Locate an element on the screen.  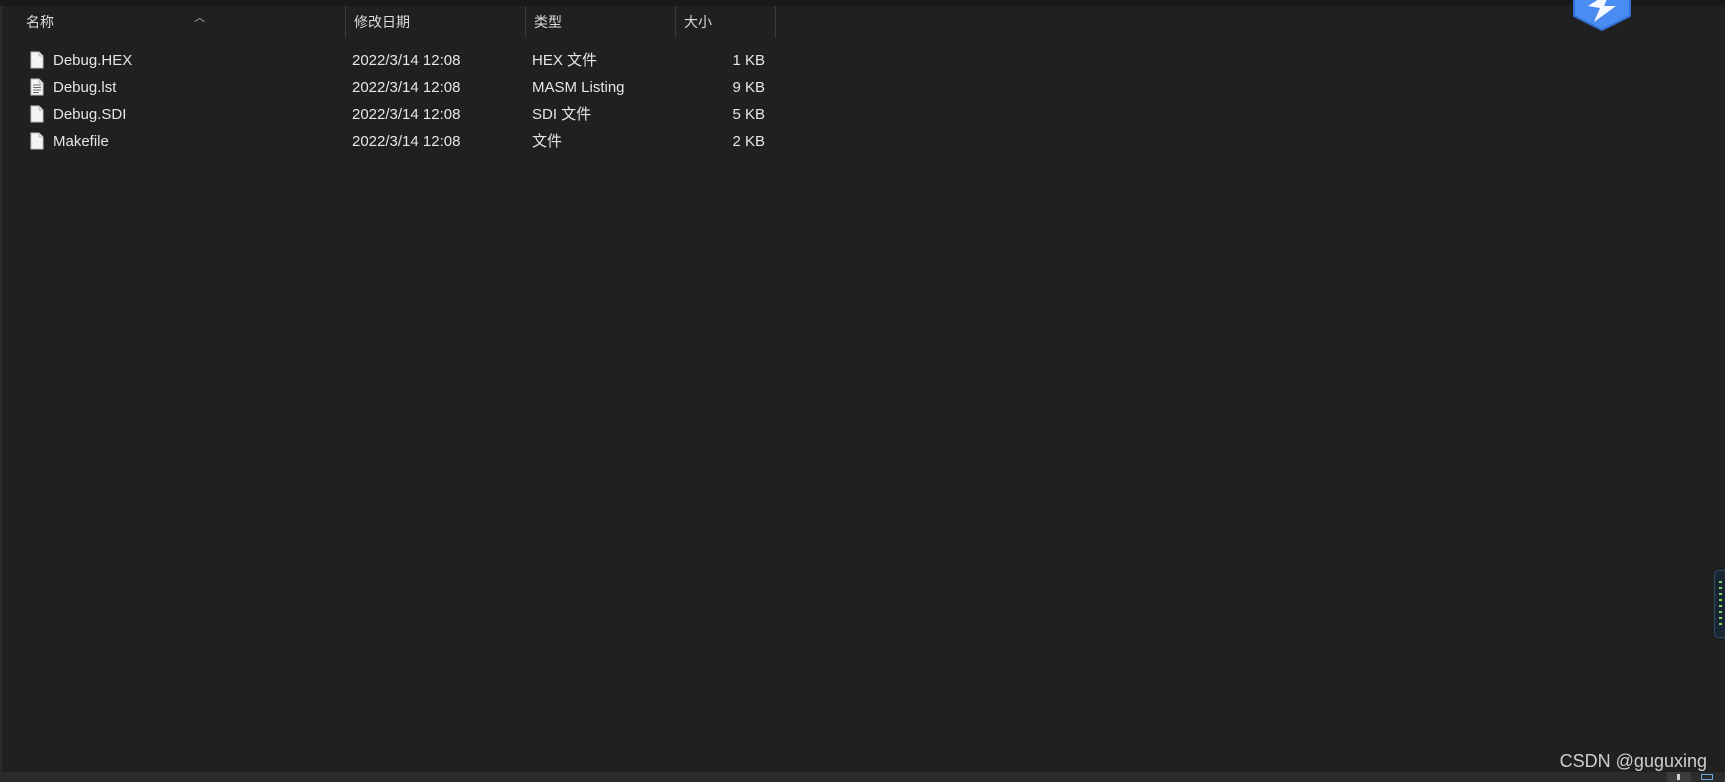
column-header: 名称 ︿ 修改日期 类型 大小 is located at coordinates (390, 22).